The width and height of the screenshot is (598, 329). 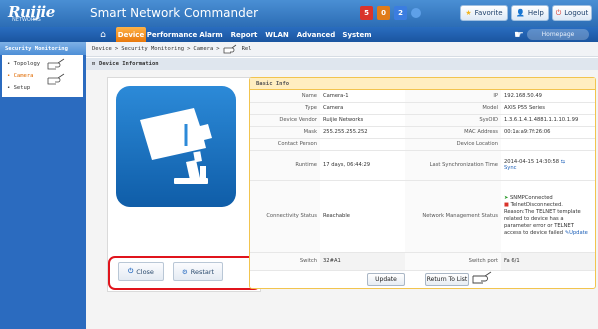 I want to click on label-connectivity: Connectivity Status, so click(x=285, y=216).